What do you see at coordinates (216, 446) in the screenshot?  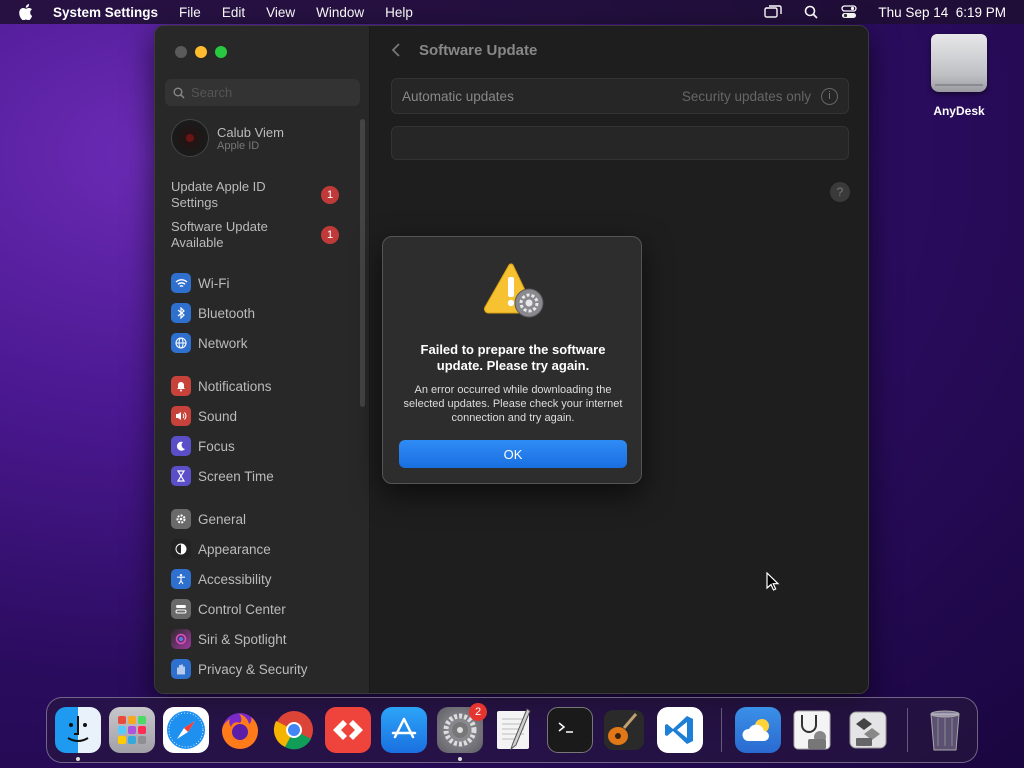 I see `sidebar-item-label: Focus` at bounding box center [216, 446].